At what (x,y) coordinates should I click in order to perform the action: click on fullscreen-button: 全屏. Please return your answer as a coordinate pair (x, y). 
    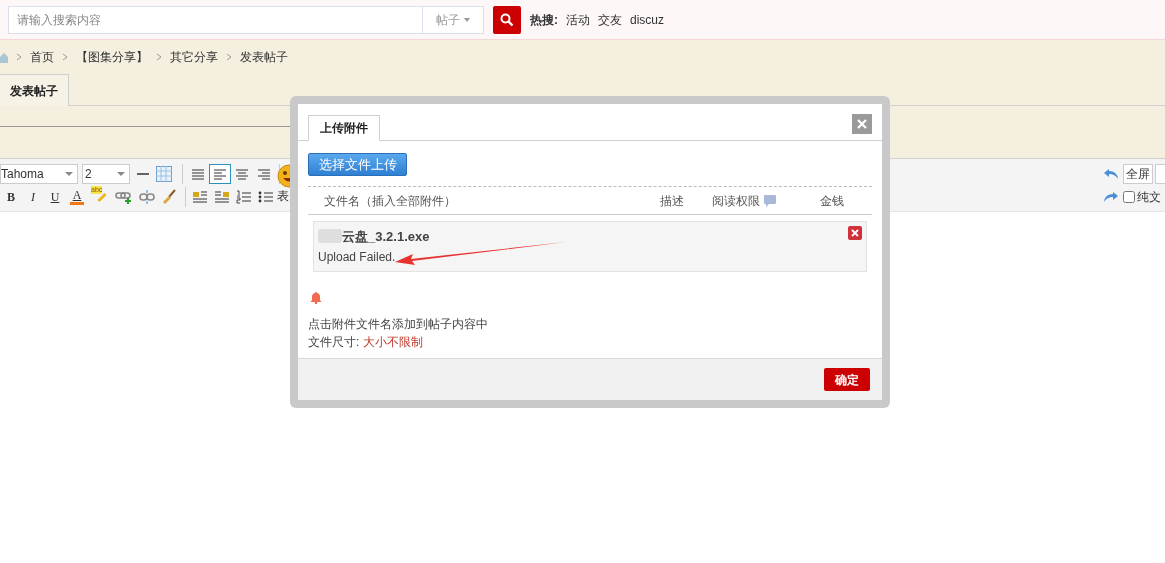
    Looking at the image, I should click on (1138, 174).